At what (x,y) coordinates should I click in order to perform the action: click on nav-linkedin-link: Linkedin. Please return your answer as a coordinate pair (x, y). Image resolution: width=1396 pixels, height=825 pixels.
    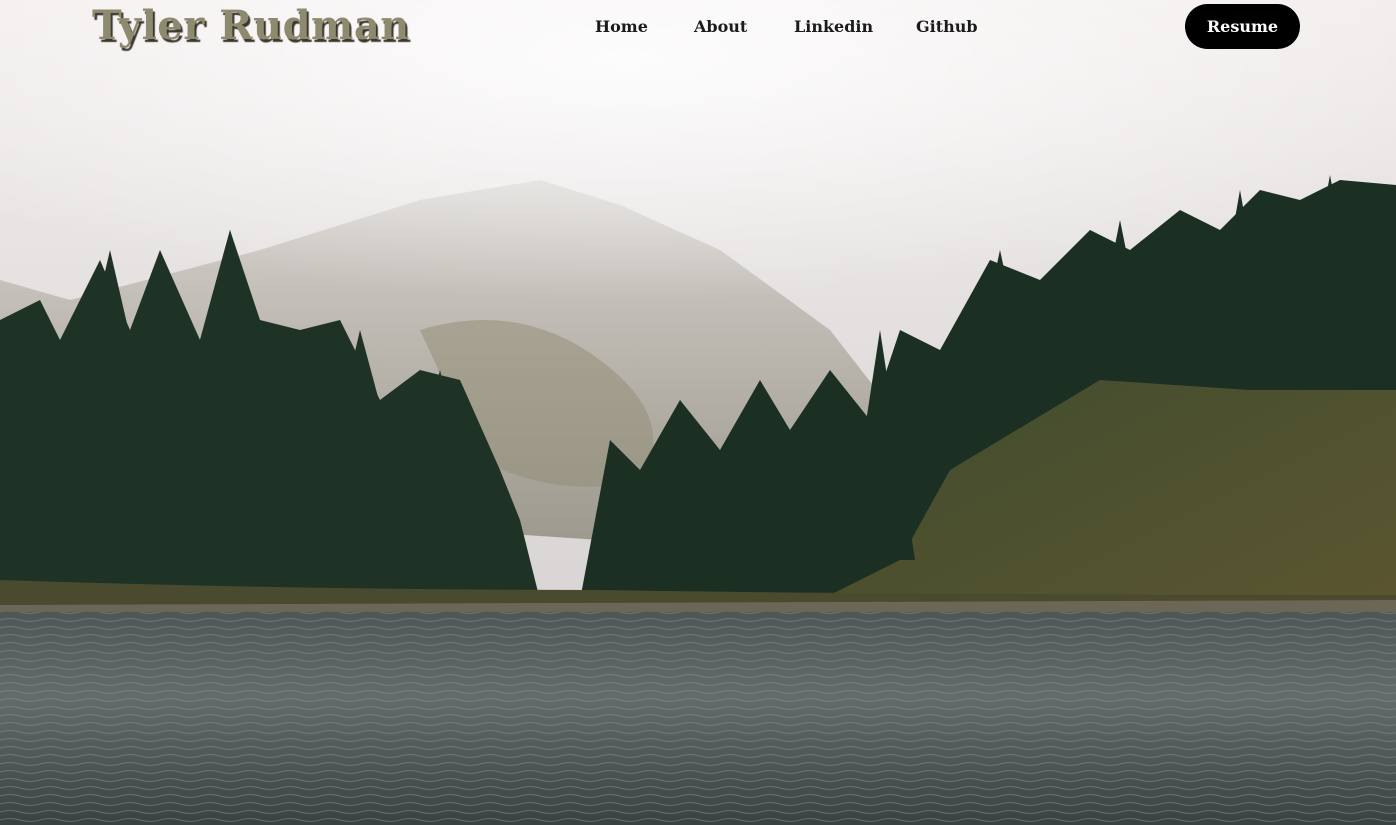
    Looking at the image, I should click on (833, 26).